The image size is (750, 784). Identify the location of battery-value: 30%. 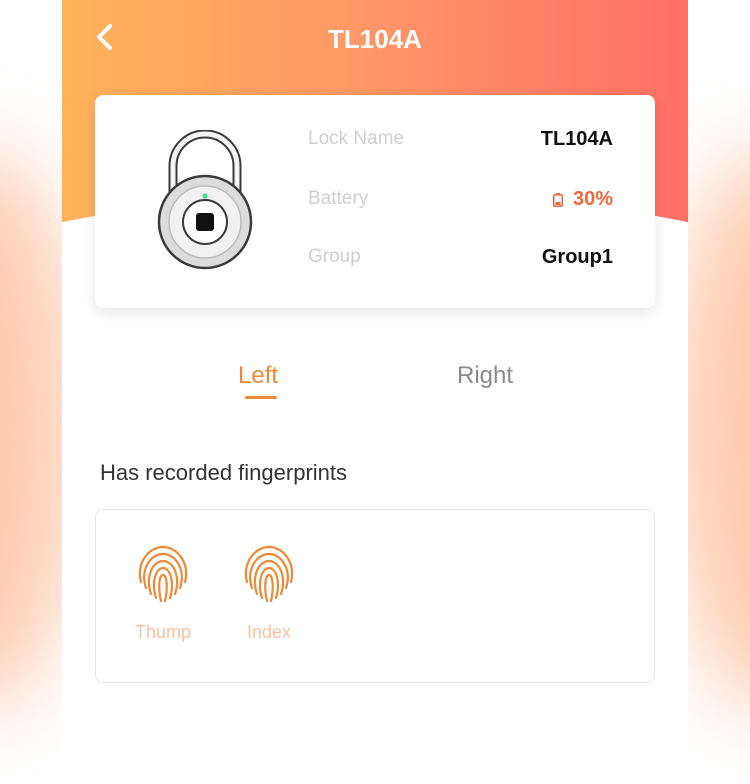
(592, 199).